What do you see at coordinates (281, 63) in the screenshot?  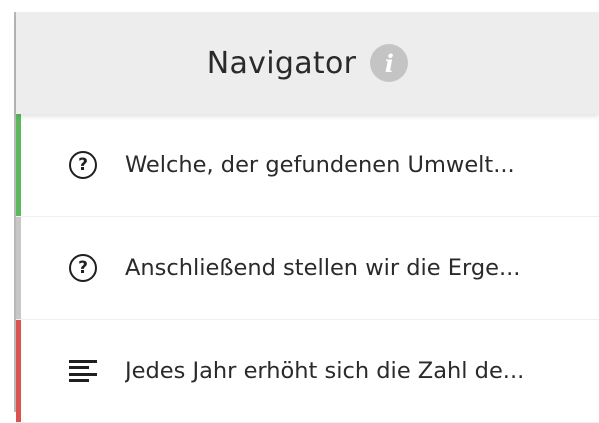 I see `navigator-title: Navigator` at bounding box center [281, 63].